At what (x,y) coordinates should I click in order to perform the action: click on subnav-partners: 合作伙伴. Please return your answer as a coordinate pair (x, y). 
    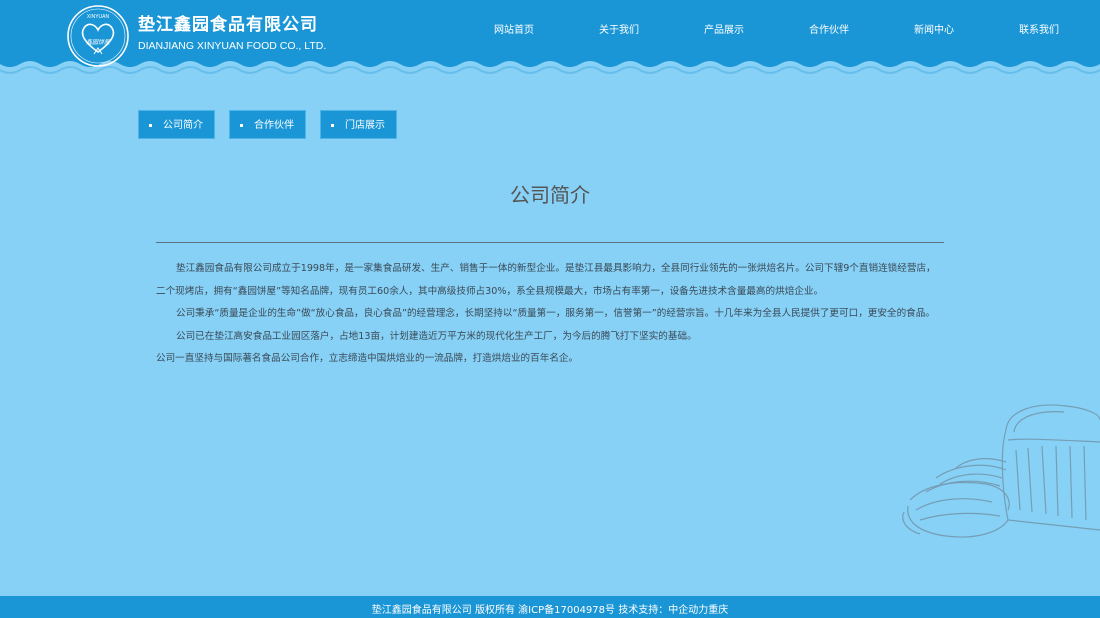
    Looking at the image, I should click on (267, 124).